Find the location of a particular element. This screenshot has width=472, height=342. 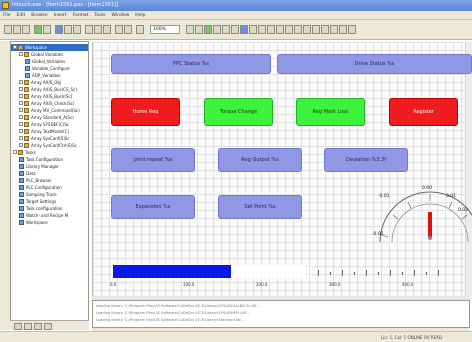

register-indicator: Register is located at coordinates (423, 112).